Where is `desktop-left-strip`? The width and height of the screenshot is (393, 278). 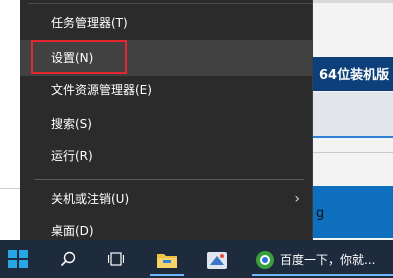
desktop-left-strip is located at coordinates (10, 120).